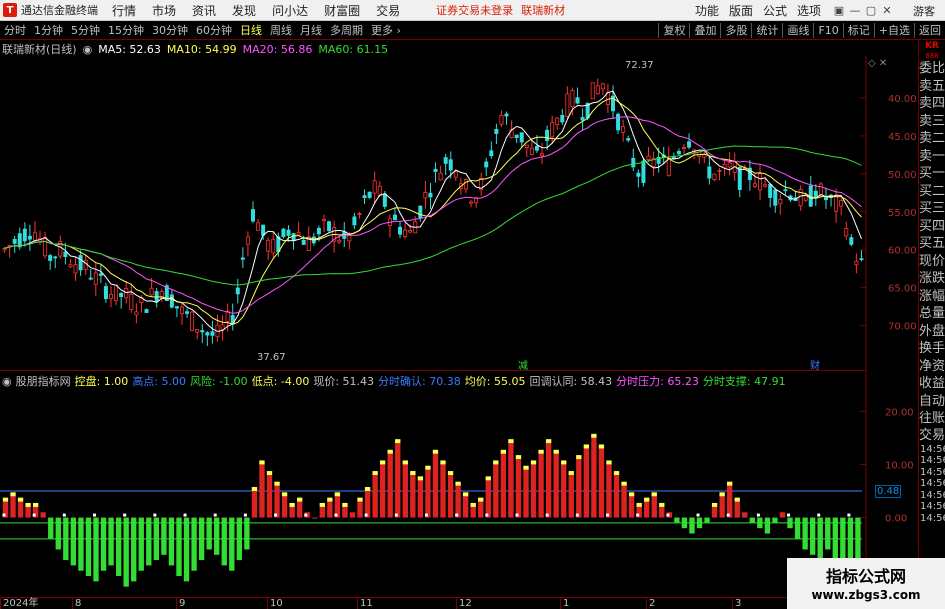  I want to click on sub-tick-label: 10.00, so click(899, 465).